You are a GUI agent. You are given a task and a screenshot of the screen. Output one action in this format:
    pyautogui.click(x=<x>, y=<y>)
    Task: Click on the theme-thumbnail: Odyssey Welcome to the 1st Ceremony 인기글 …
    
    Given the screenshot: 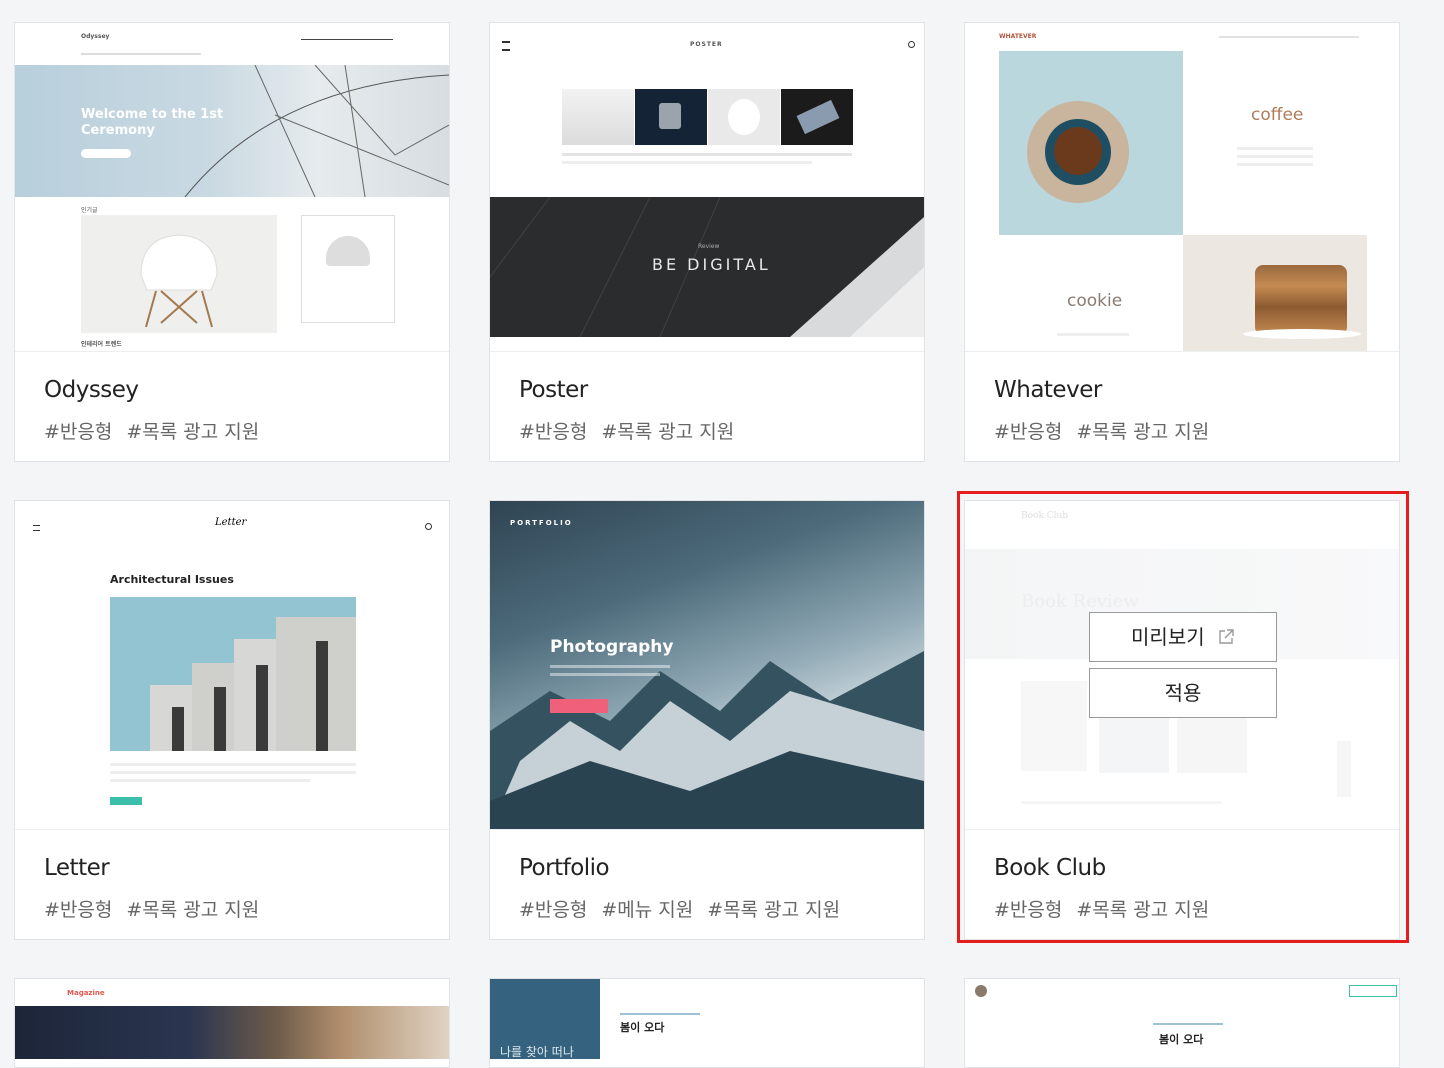 What is the action you would take?
    pyautogui.click(x=232, y=187)
    